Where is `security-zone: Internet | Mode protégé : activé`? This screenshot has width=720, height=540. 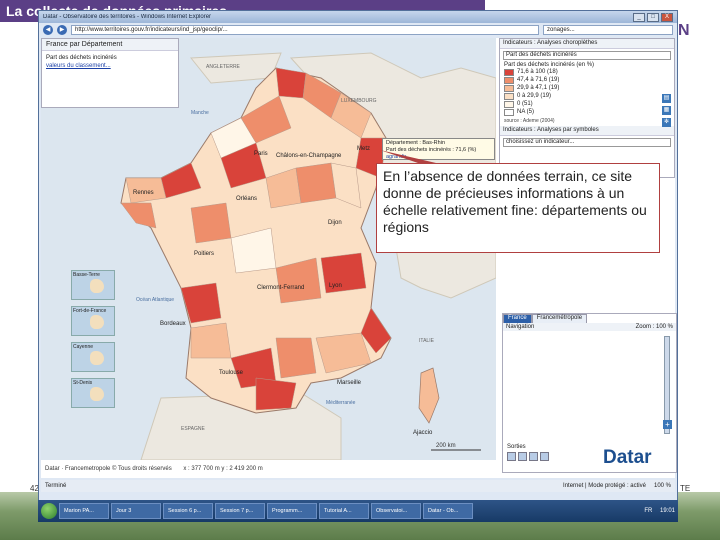
security-zone: Internet | Mode protégé : activé is located at coordinates (604, 486).